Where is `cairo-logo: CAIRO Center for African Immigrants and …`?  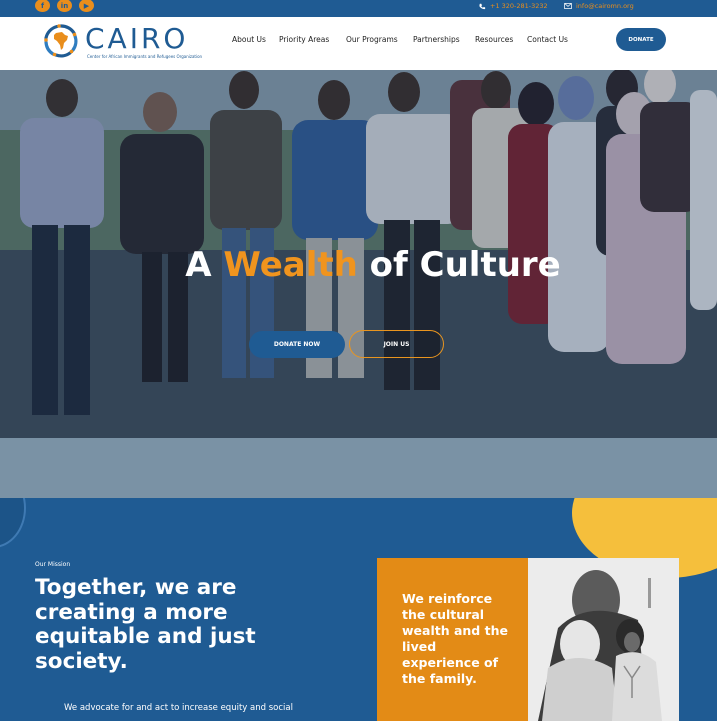 cairo-logo: CAIRO Center for African Immigrants and … is located at coordinates (128, 42).